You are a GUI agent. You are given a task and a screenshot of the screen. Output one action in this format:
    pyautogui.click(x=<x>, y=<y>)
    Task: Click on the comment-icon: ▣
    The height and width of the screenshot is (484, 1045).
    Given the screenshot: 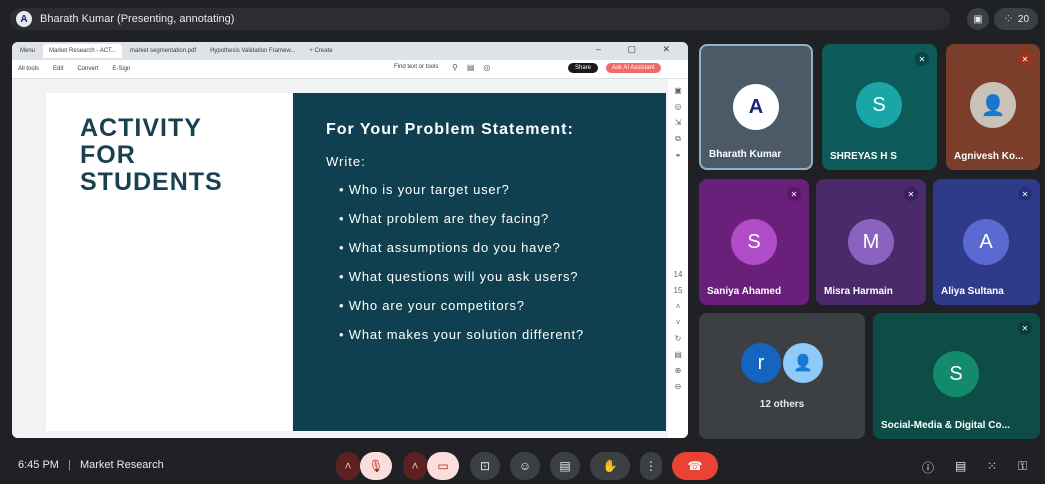 What is the action you would take?
    pyautogui.click(x=678, y=90)
    